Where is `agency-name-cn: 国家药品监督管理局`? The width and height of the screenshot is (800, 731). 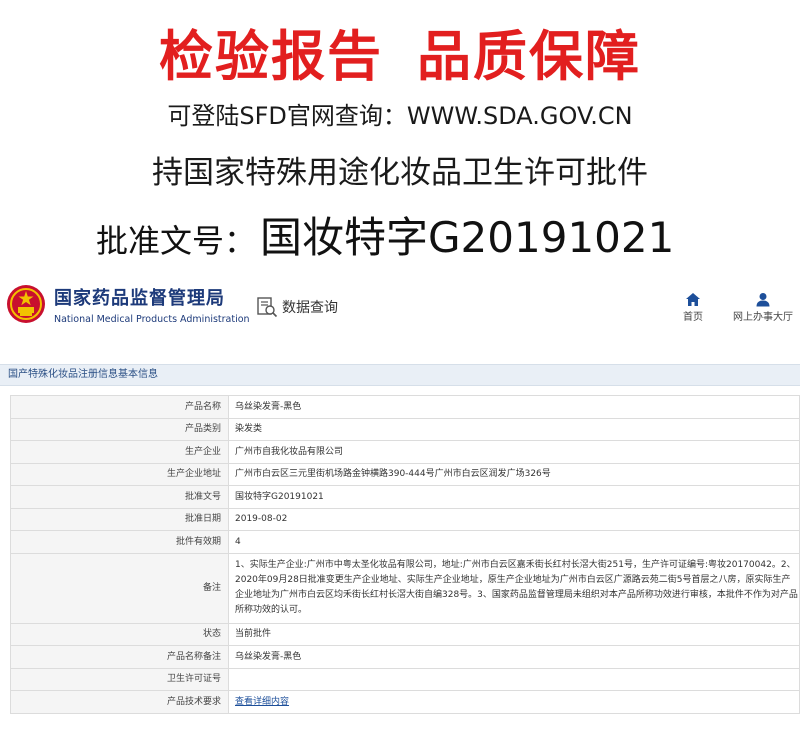
agency-name-cn: 国家药品监督管理局 is located at coordinates (139, 299).